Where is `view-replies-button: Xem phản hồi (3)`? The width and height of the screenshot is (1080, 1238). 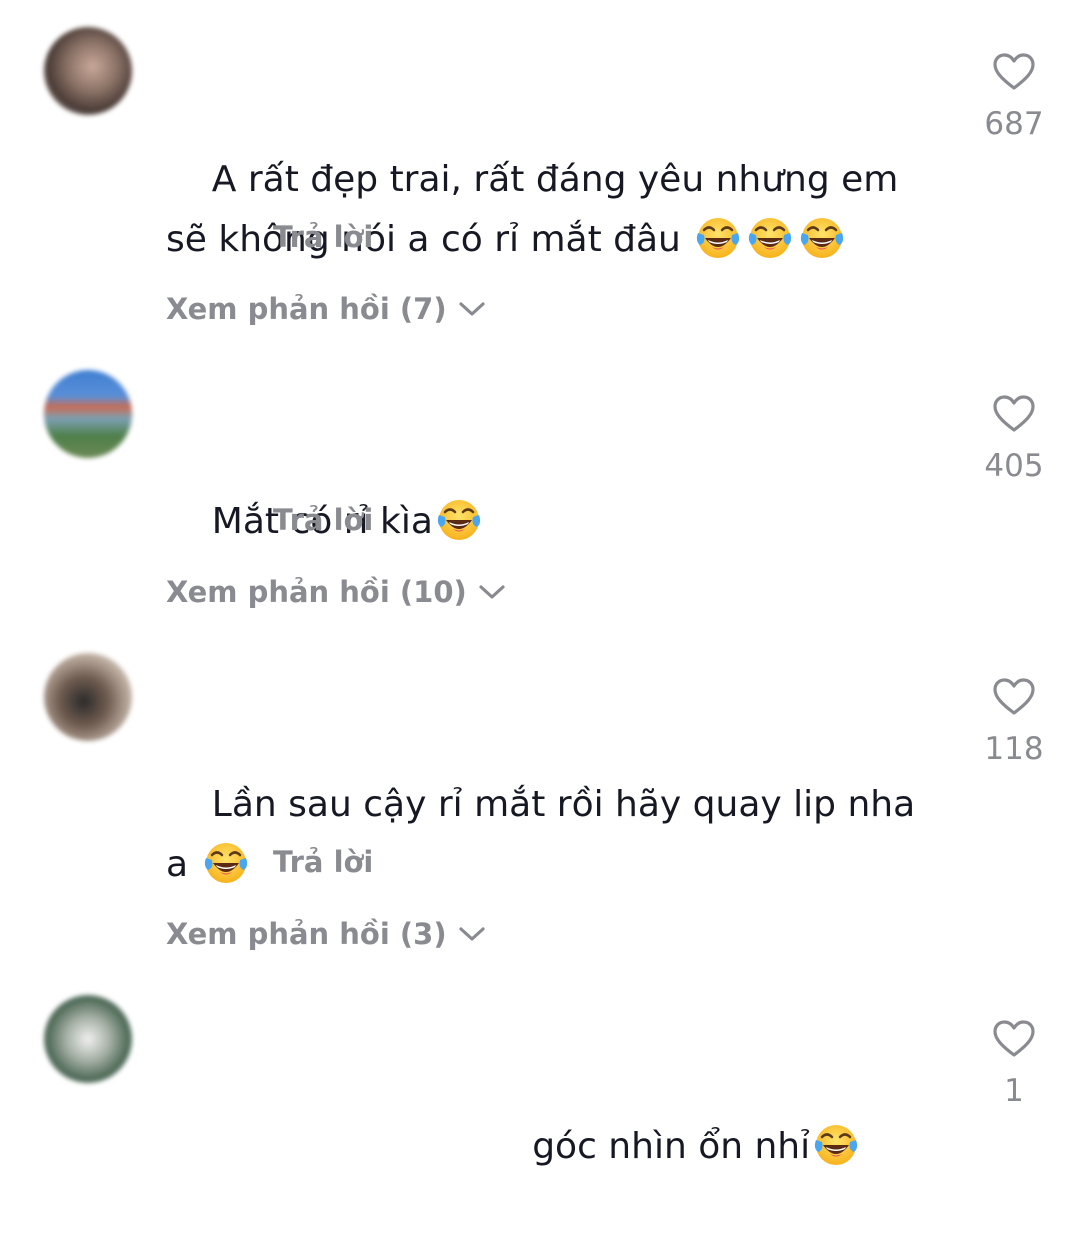 view-replies-button: Xem phản hồi (3) is located at coordinates (326, 934).